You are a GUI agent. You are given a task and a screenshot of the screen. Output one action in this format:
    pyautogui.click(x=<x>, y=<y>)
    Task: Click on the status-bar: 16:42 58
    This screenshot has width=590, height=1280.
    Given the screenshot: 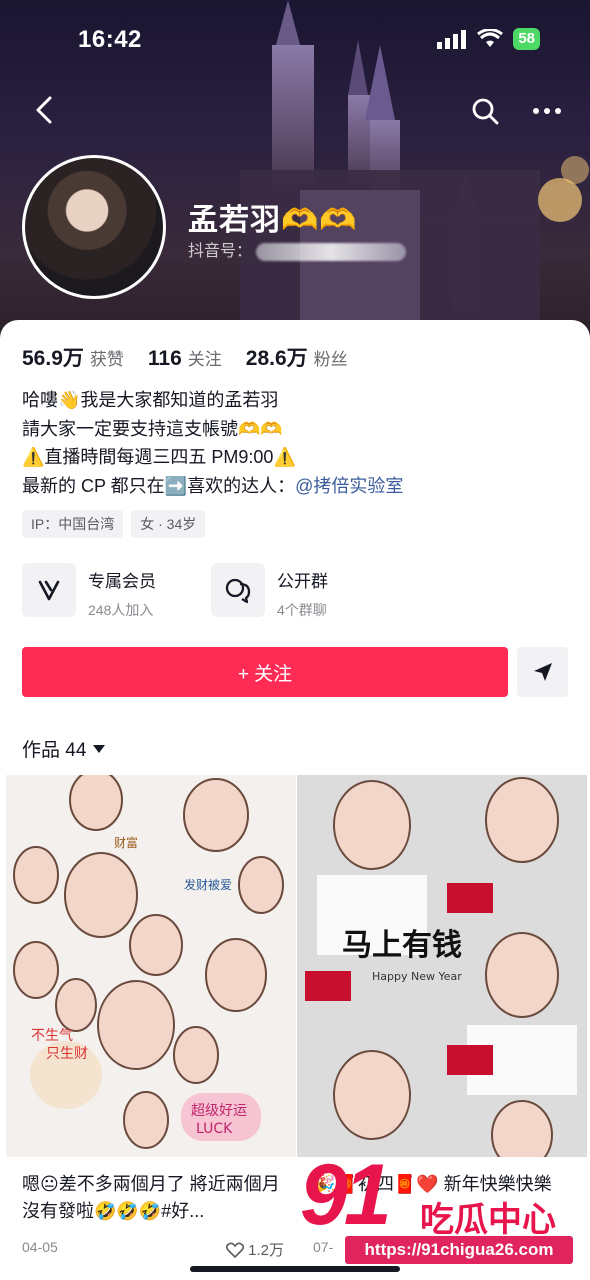 What is the action you would take?
    pyautogui.click(x=295, y=42)
    